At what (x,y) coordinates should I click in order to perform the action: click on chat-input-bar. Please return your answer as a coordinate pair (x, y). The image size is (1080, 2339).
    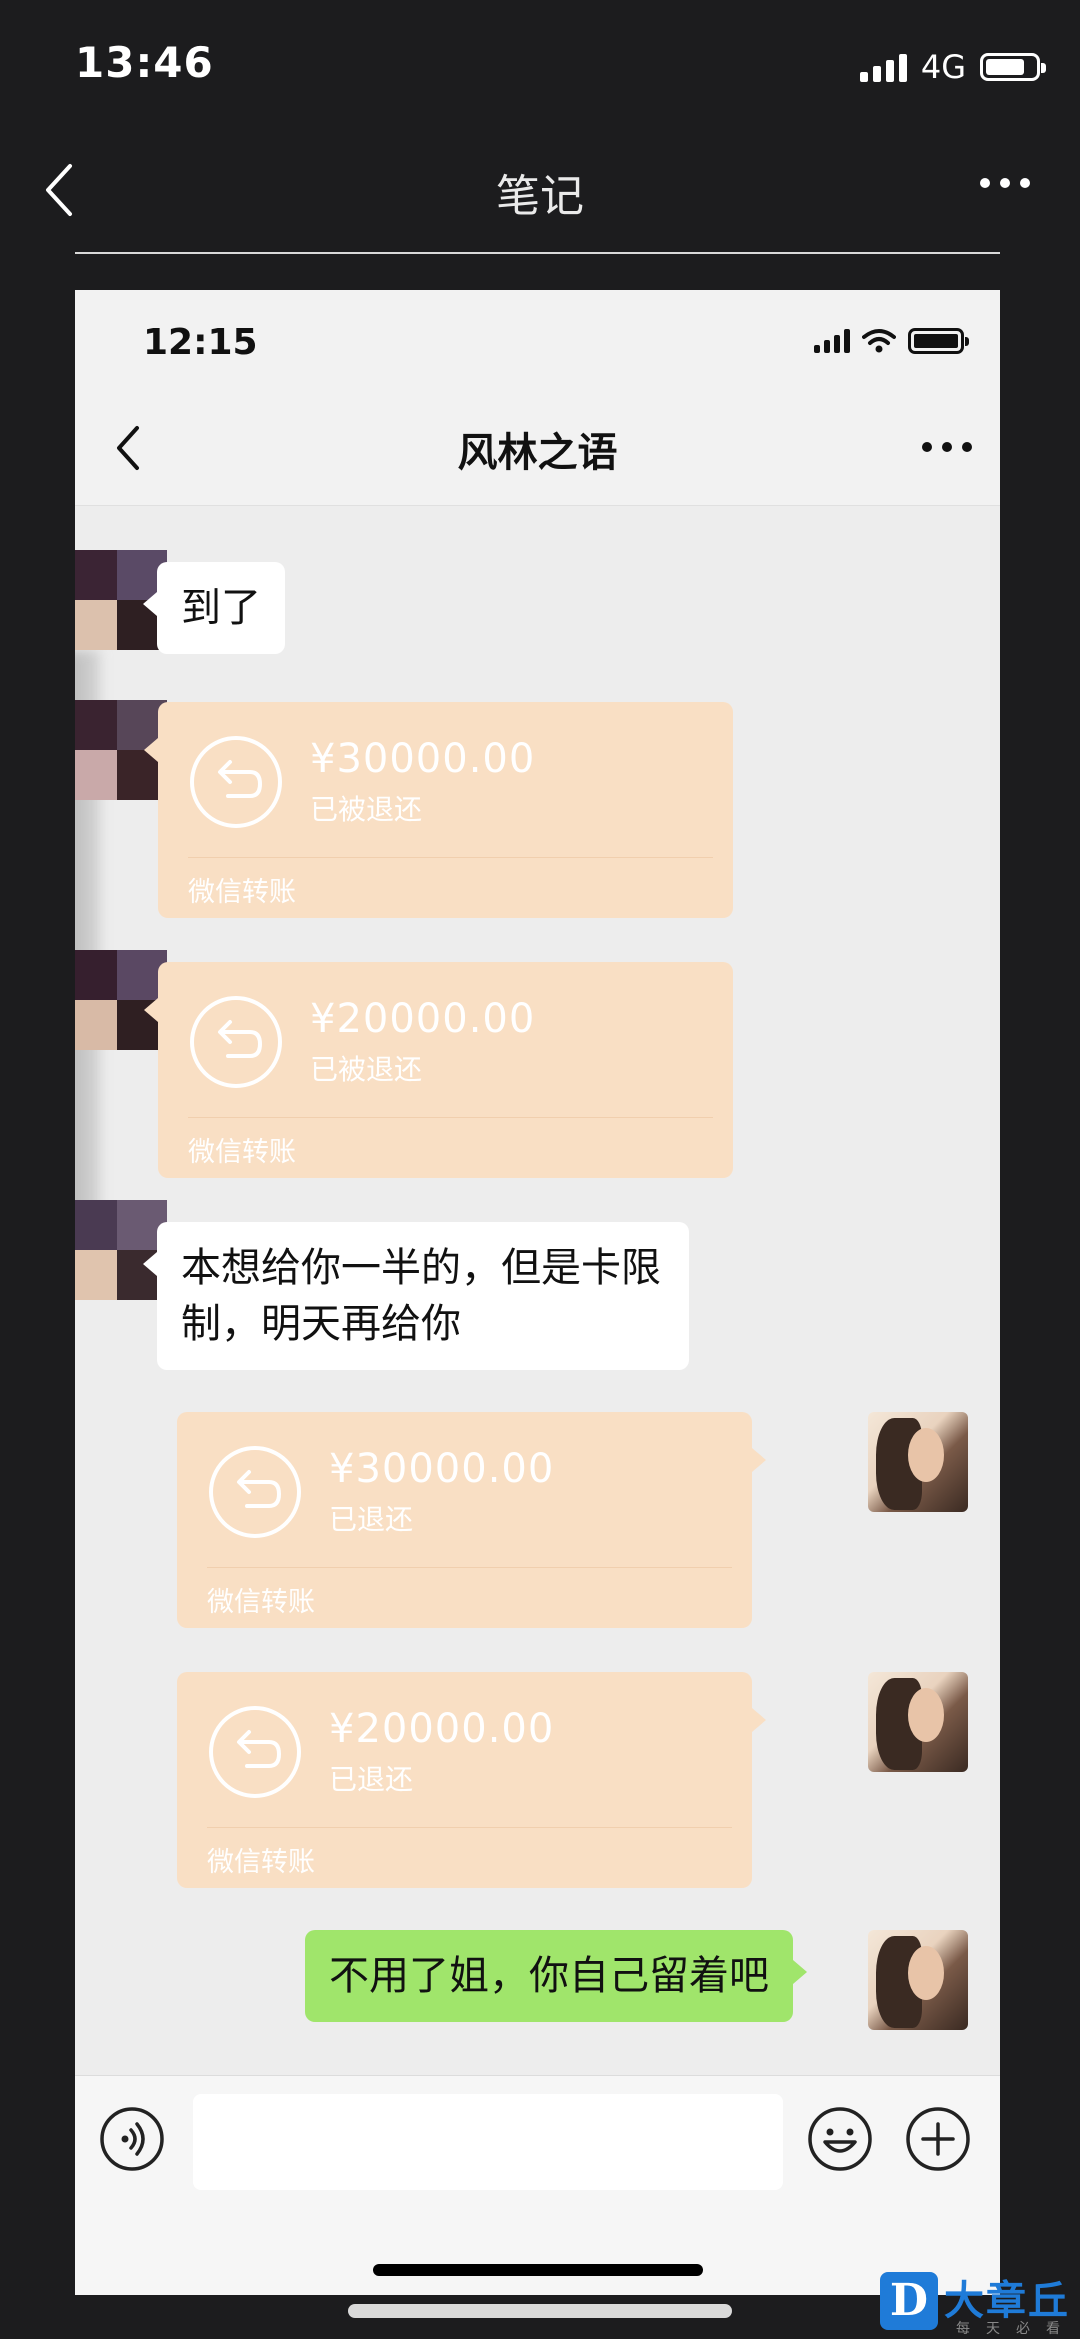
    Looking at the image, I should click on (537, 2185).